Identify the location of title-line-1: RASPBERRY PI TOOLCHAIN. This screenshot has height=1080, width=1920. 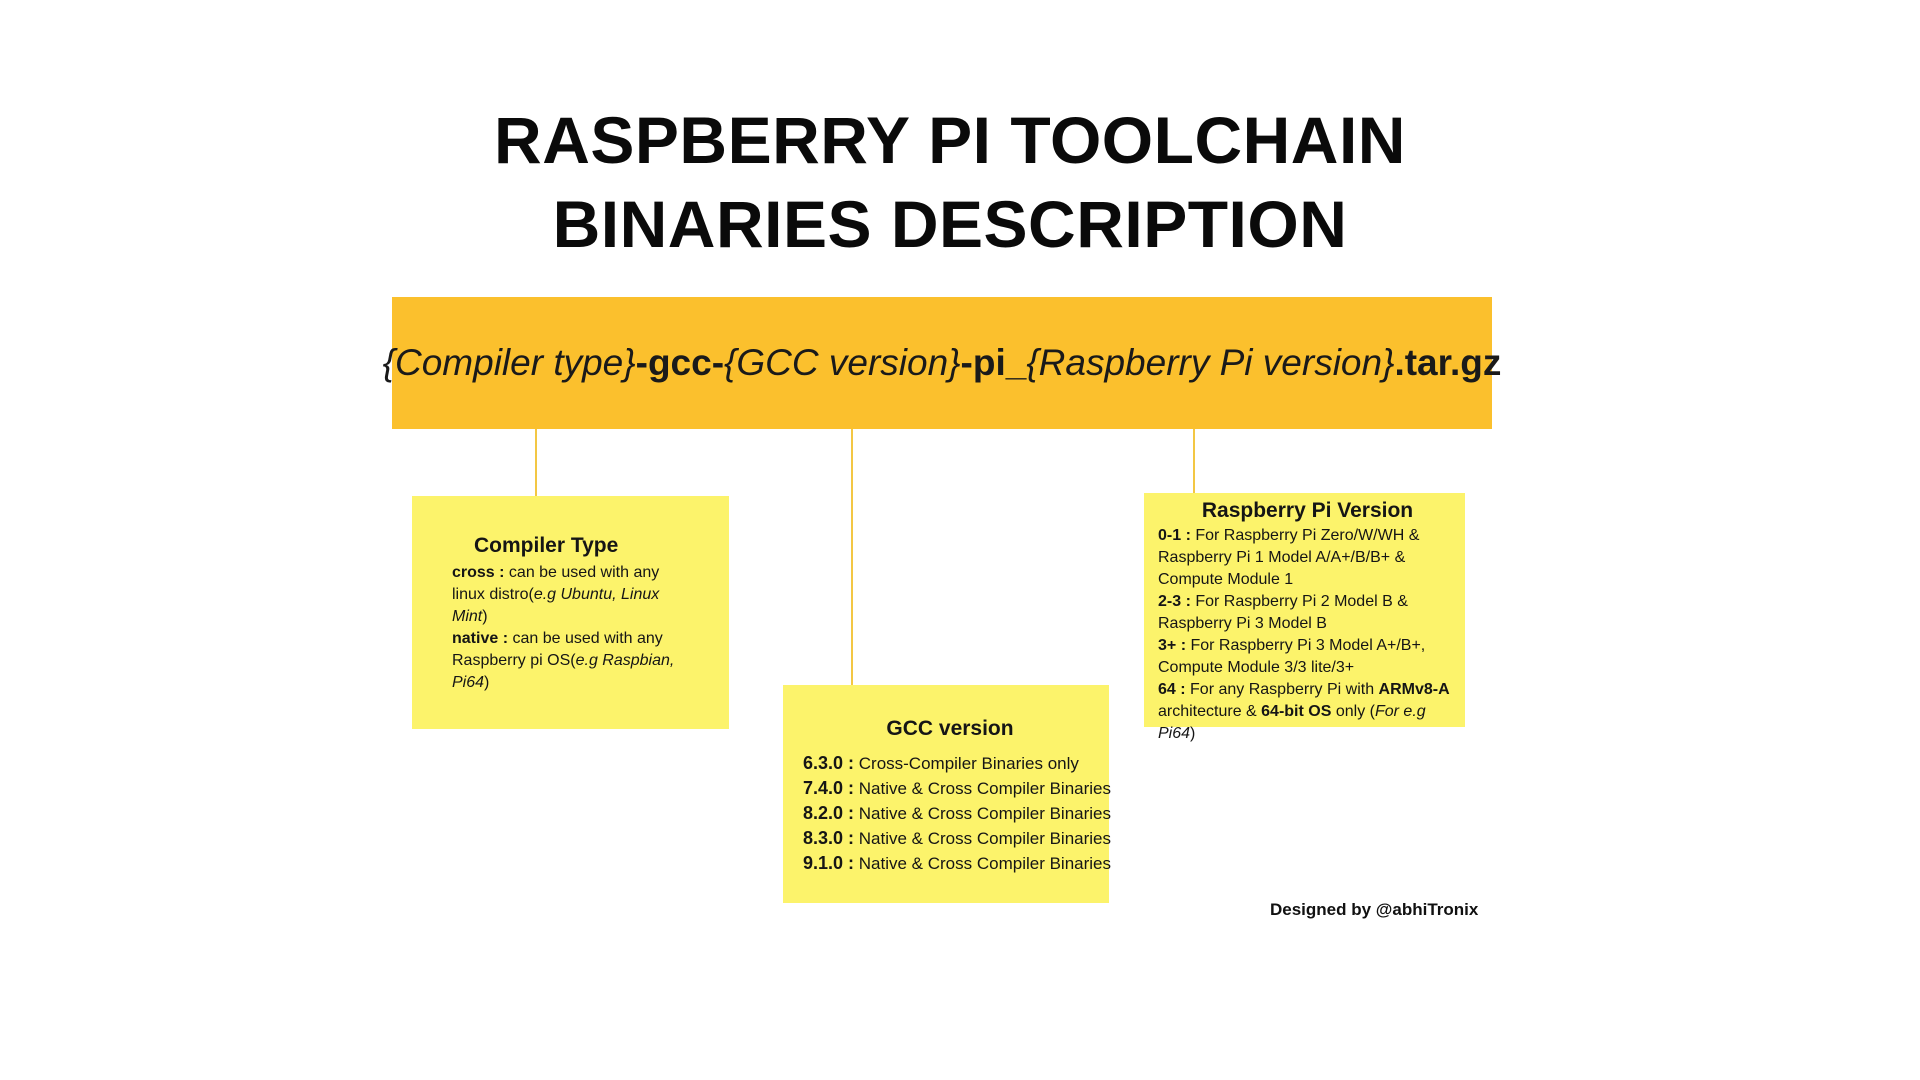
(950, 140).